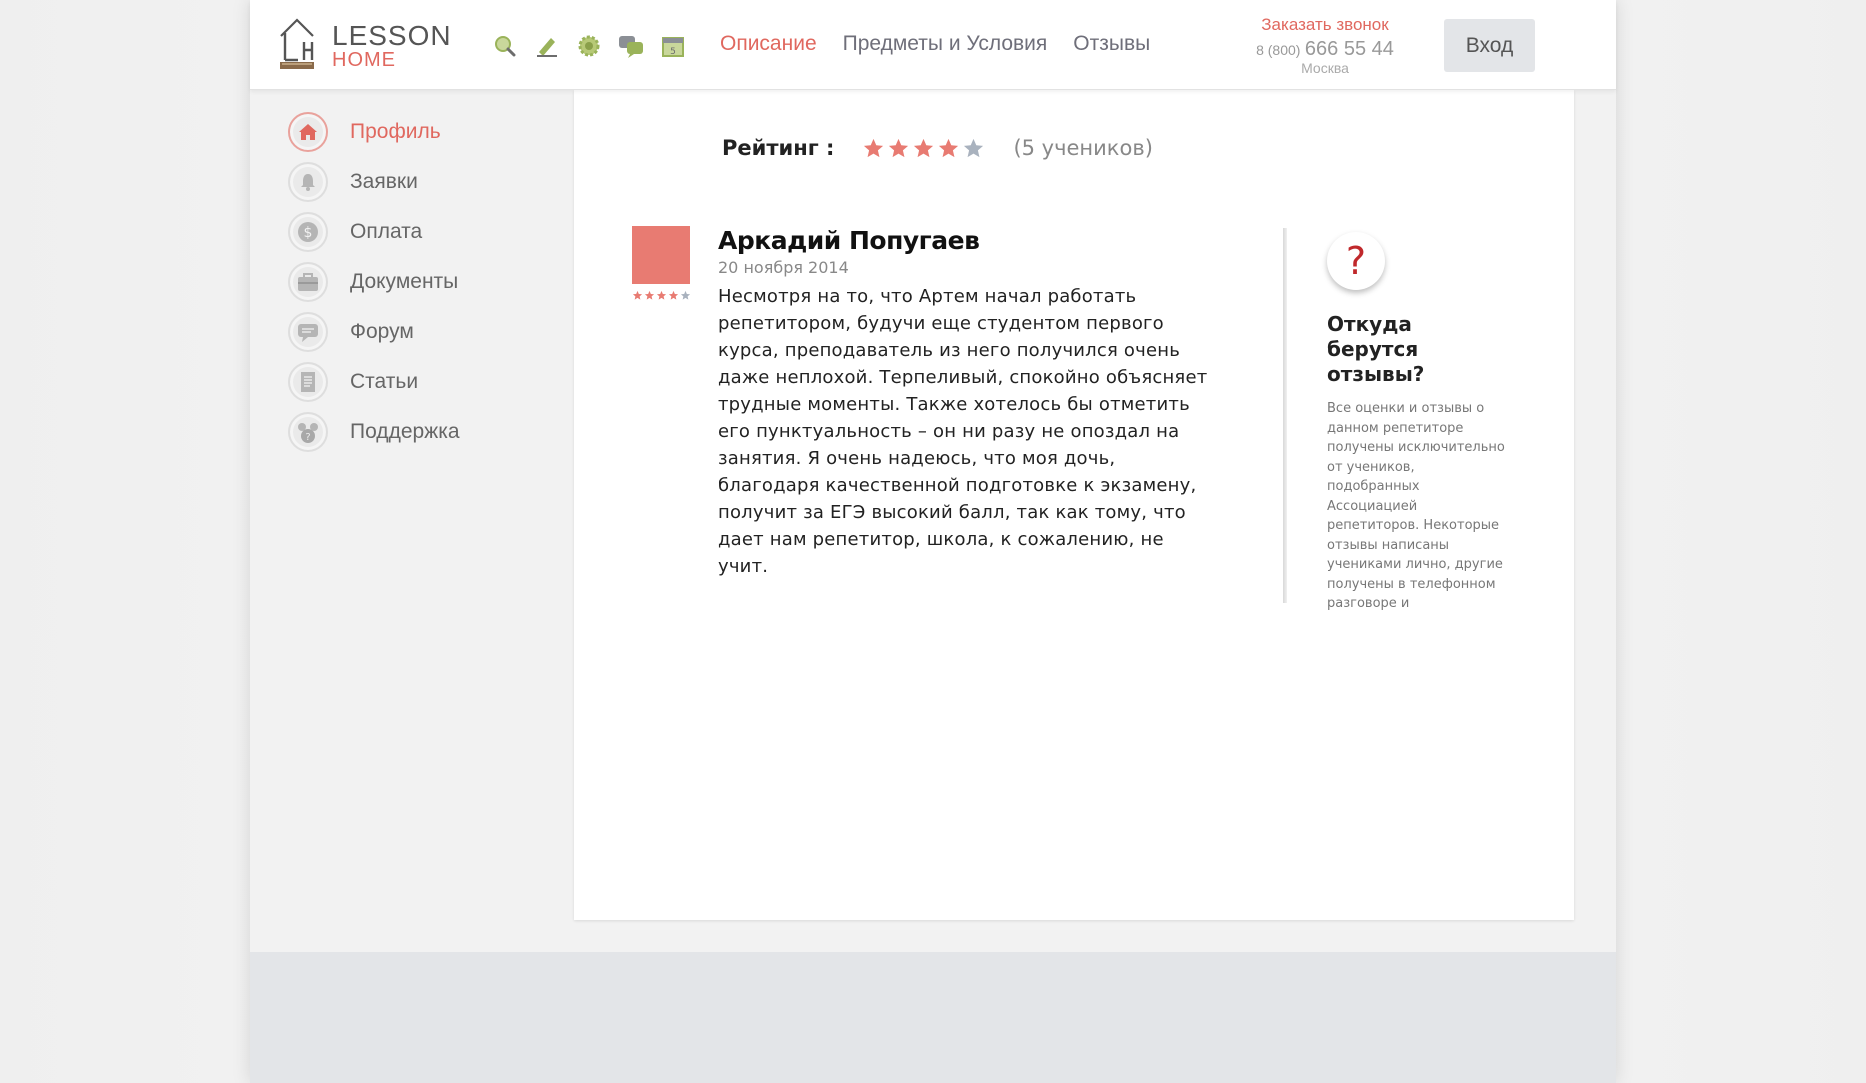  I want to click on rating-label: Рейтинг :, so click(778, 148).